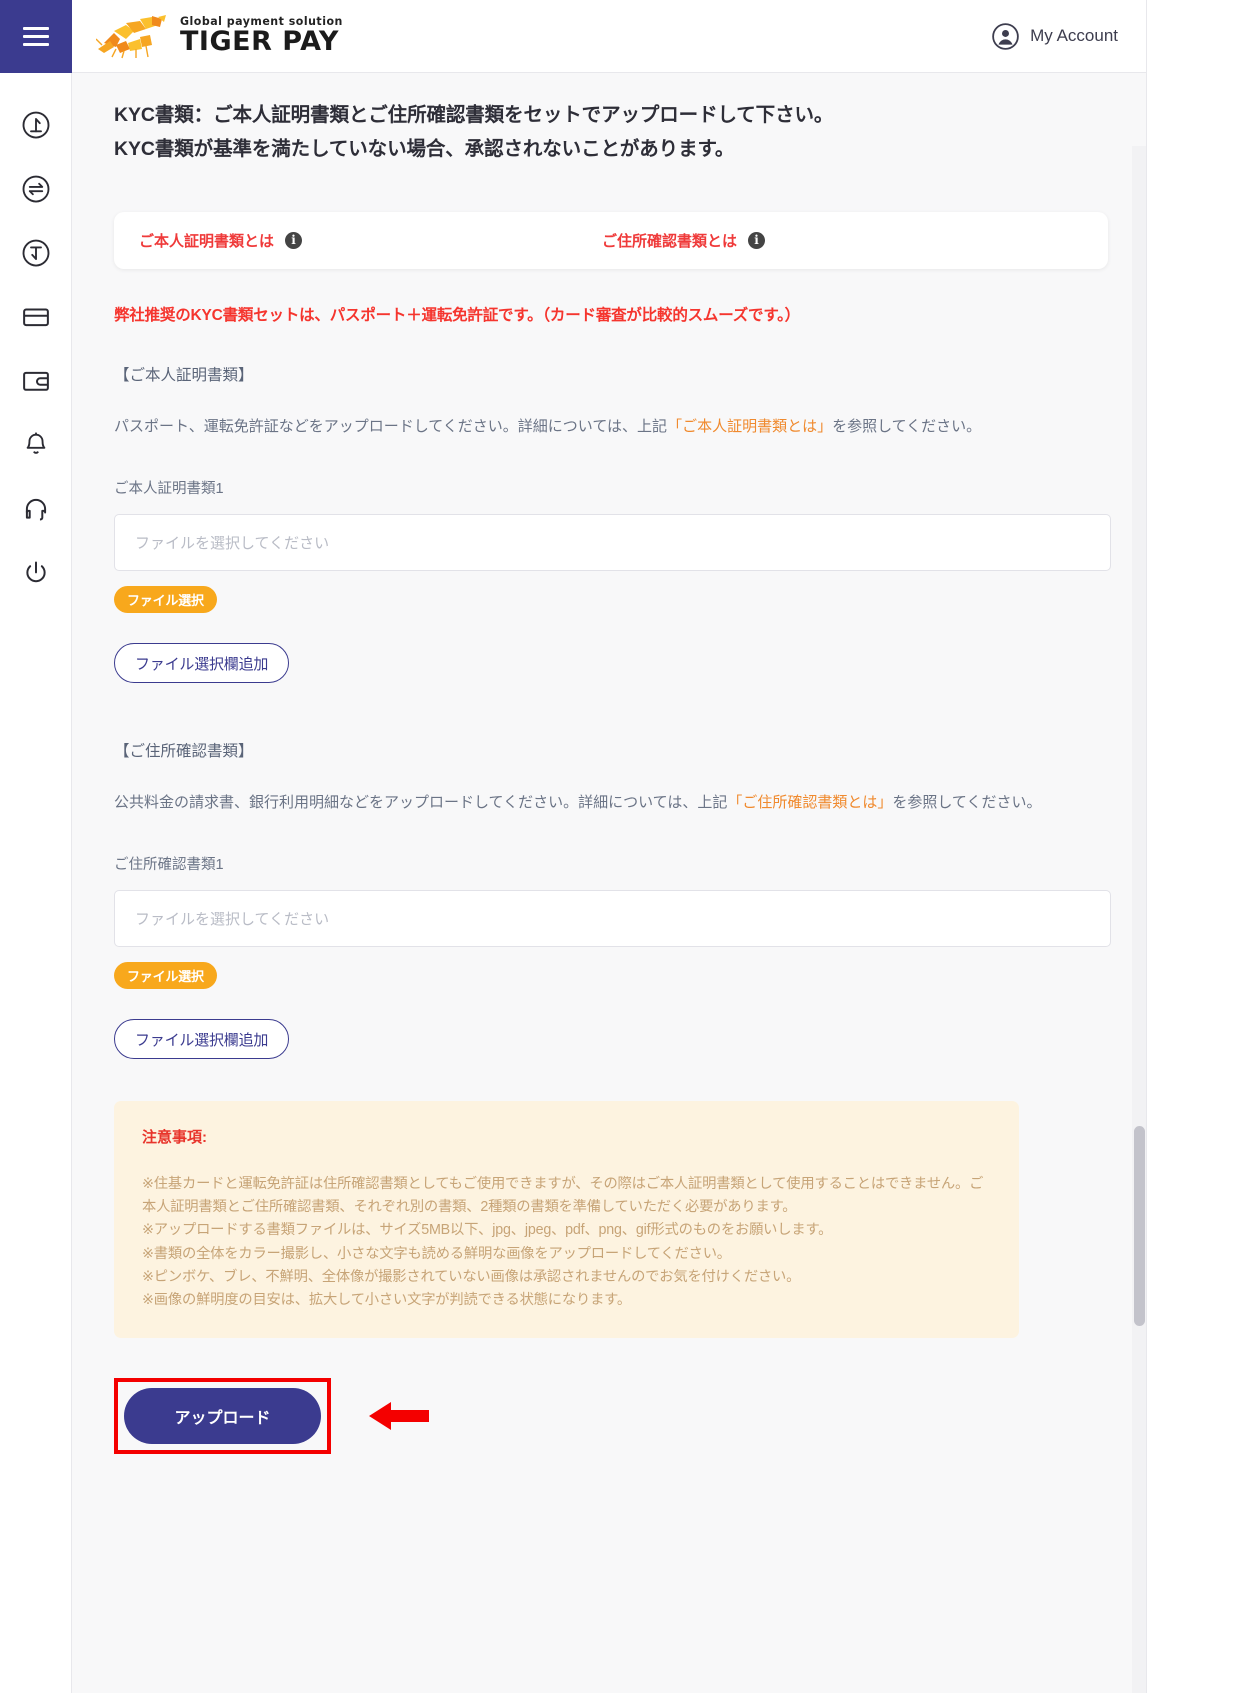 This screenshot has height=1693, width=1238. I want to click on address-add-field-button: ファイル選択欄追加, so click(202, 1039).